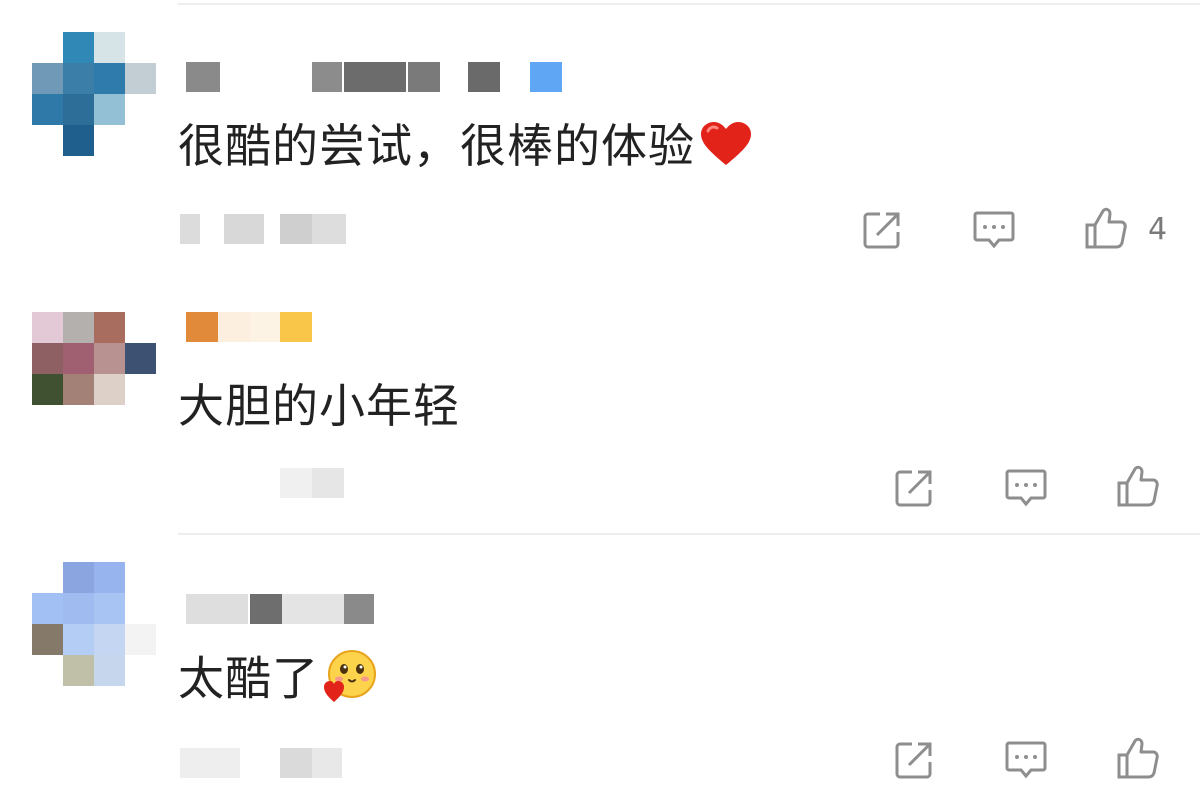  Describe the element at coordinates (726, 150) in the screenshot. I see `heart-emoji` at that location.